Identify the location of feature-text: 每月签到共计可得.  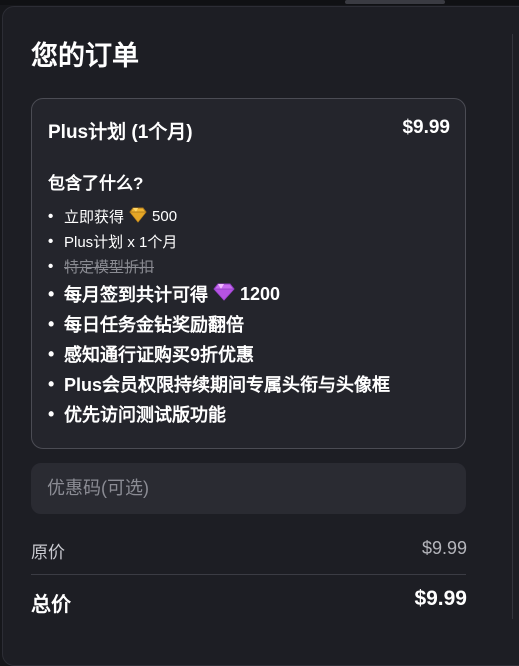
(136, 295).